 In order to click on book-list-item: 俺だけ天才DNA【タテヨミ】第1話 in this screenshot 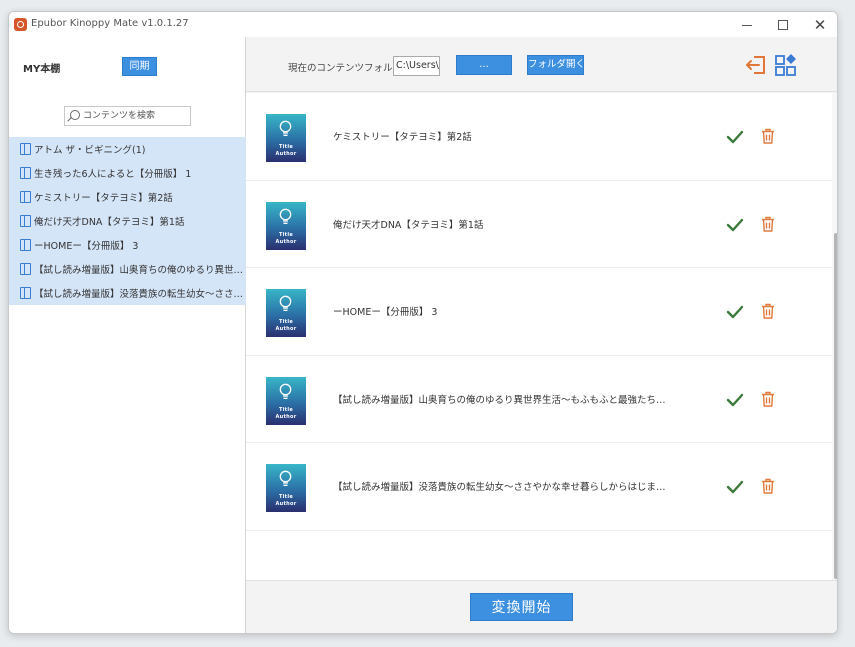, I will do `click(127, 221)`.